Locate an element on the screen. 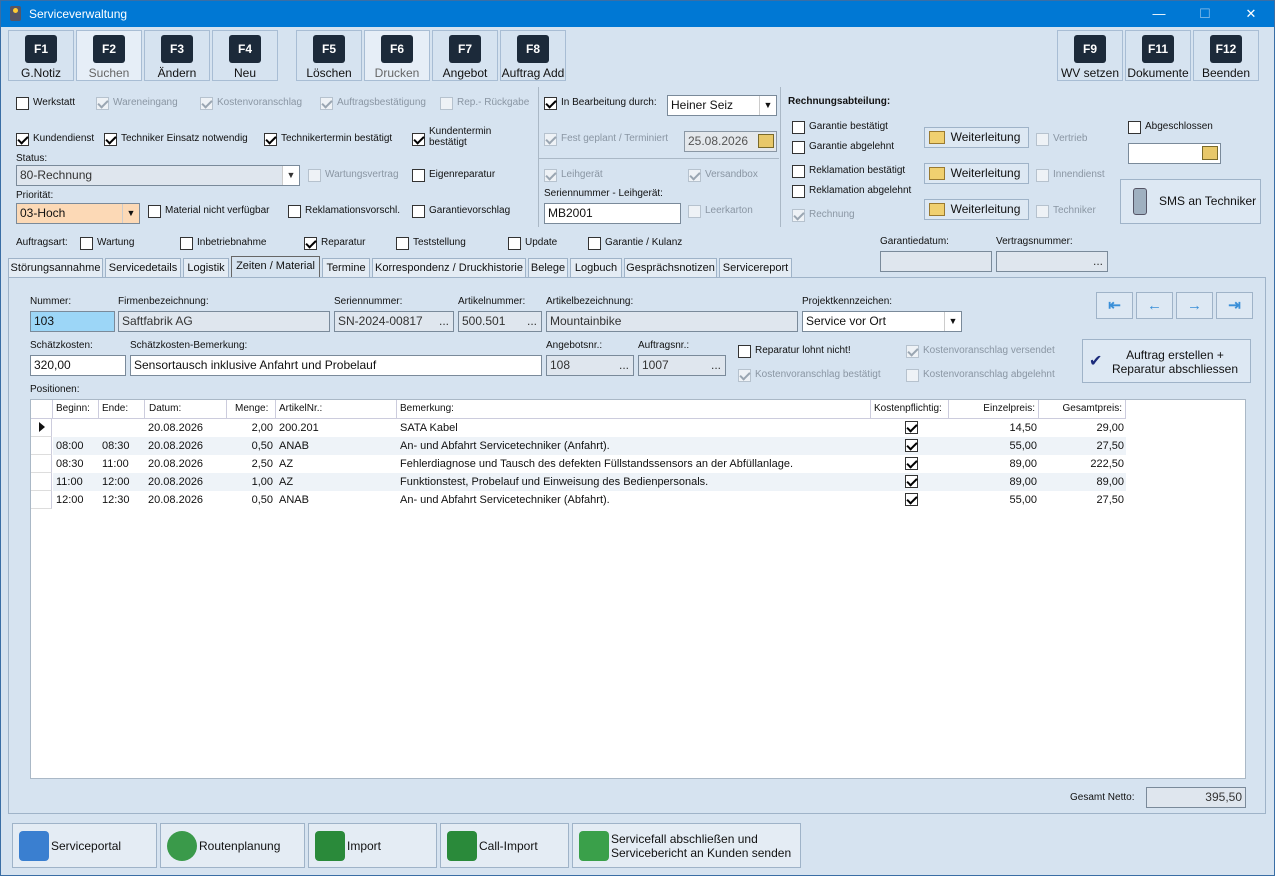  kva-versendet-checkbox: Kostenvoranschlag versendet is located at coordinates (980, 351).